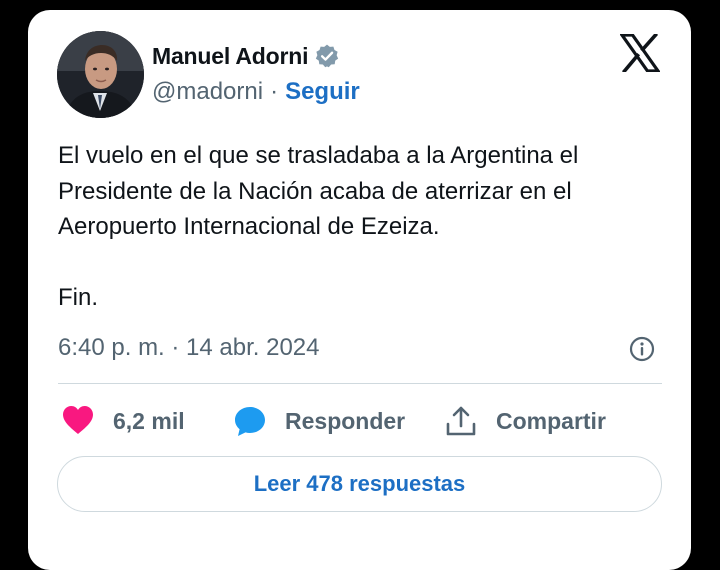 The height and width of the screenshot is (570, 720). I want to click on divider, so click(360, 383).